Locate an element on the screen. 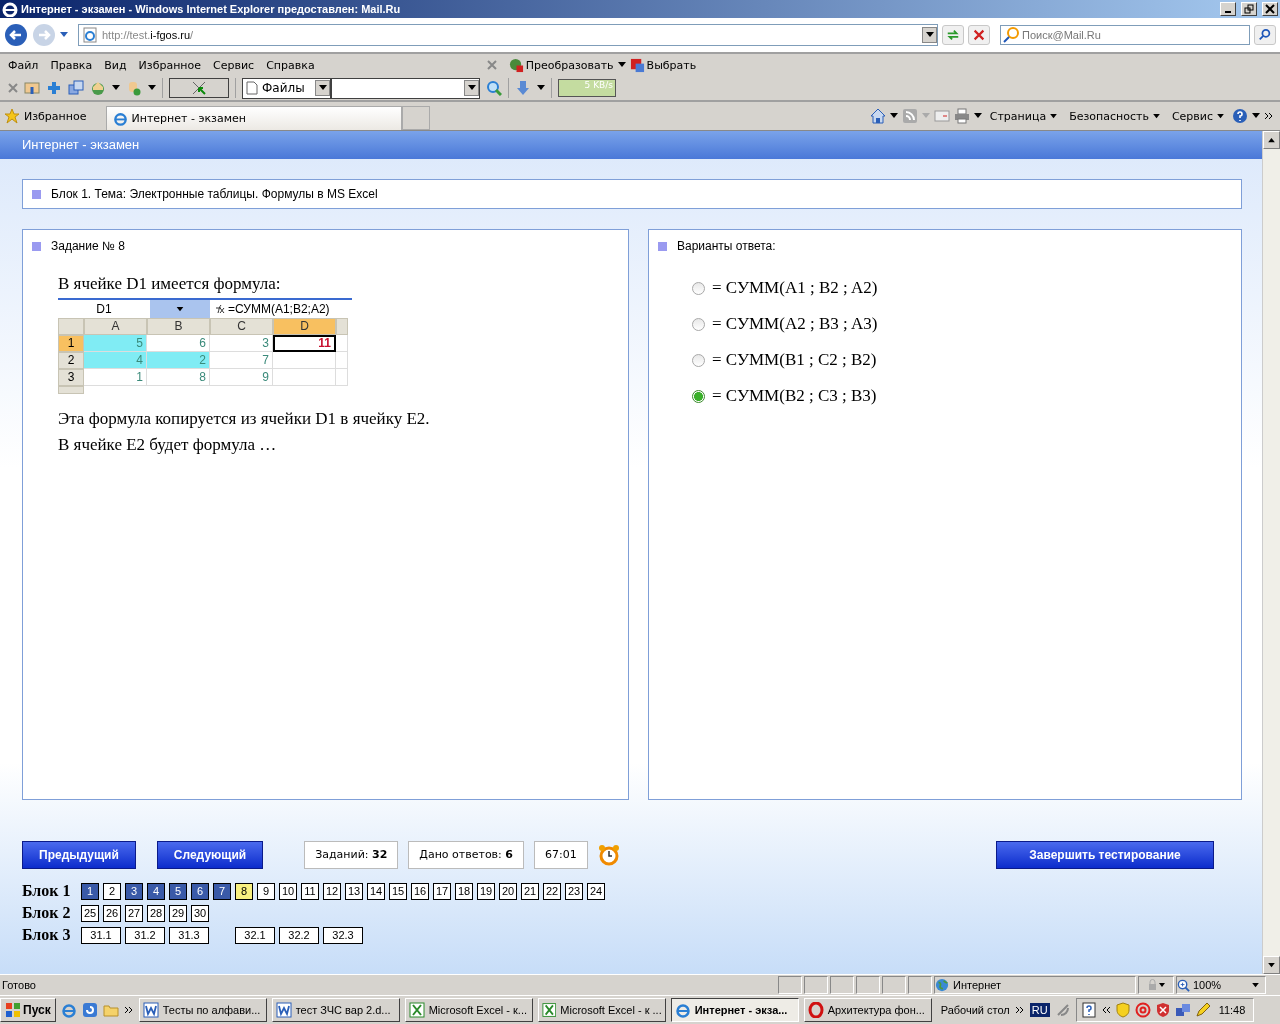 This screenshot has height=1024, width=1280. menu-item: Правка is located at coordinates (73, 65).